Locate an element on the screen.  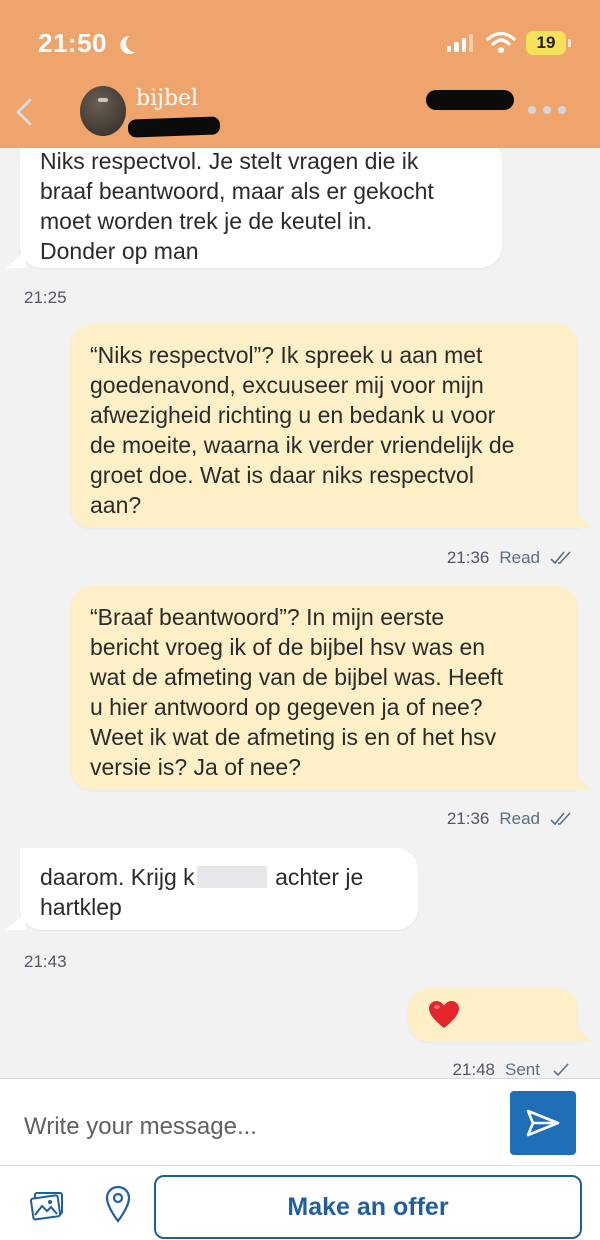
make-offer-button: Make an offer is located at coordinates (368, 1207).